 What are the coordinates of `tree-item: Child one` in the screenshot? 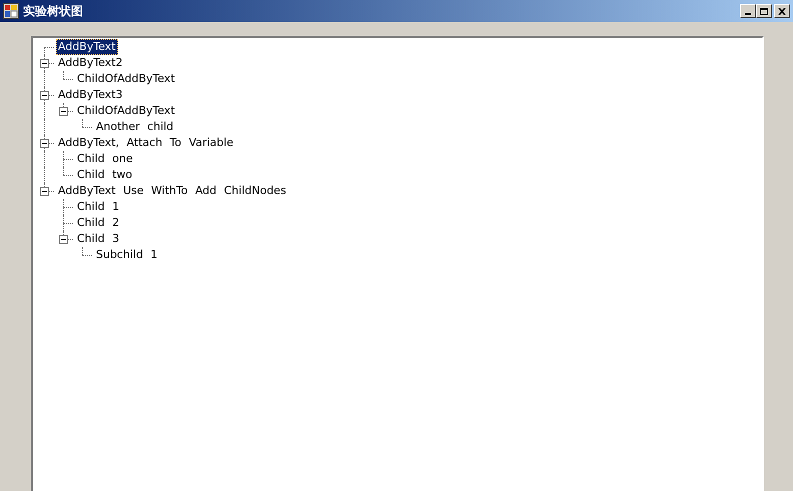 It's located at (105, 159).